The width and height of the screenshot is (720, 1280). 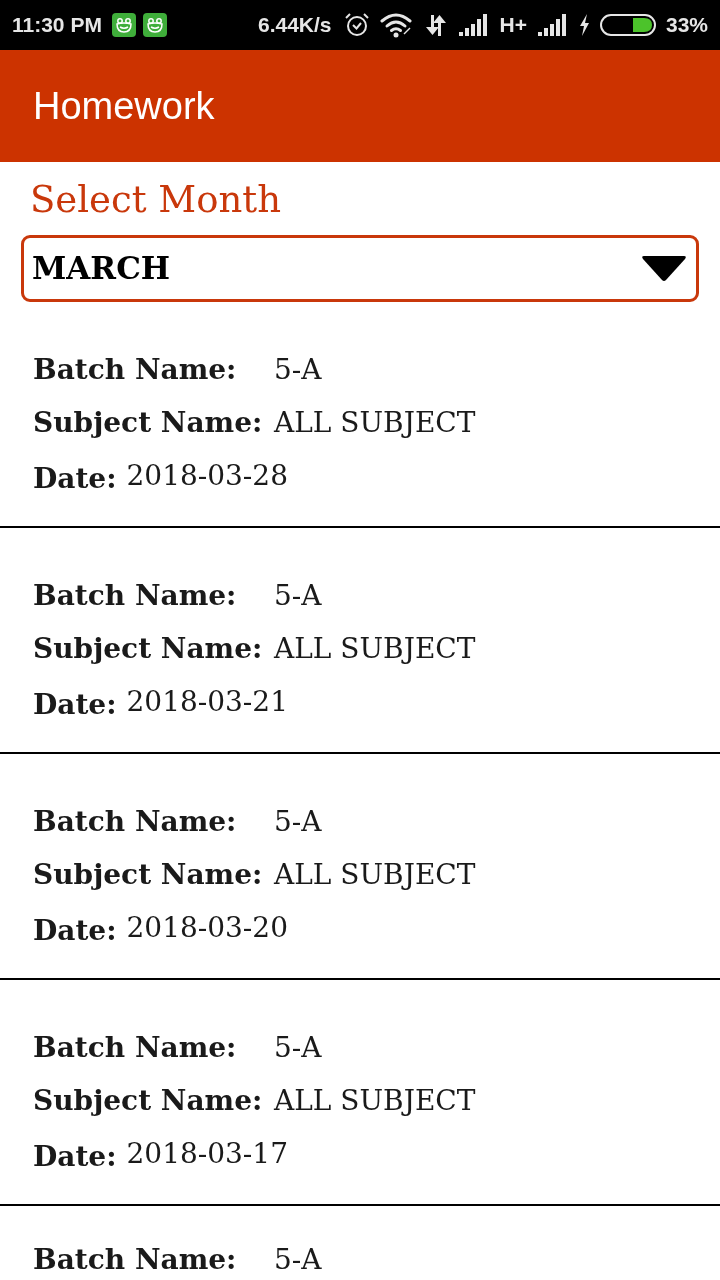 I want to click on dropdown-triangle-icon, so click(x=664, y=268).